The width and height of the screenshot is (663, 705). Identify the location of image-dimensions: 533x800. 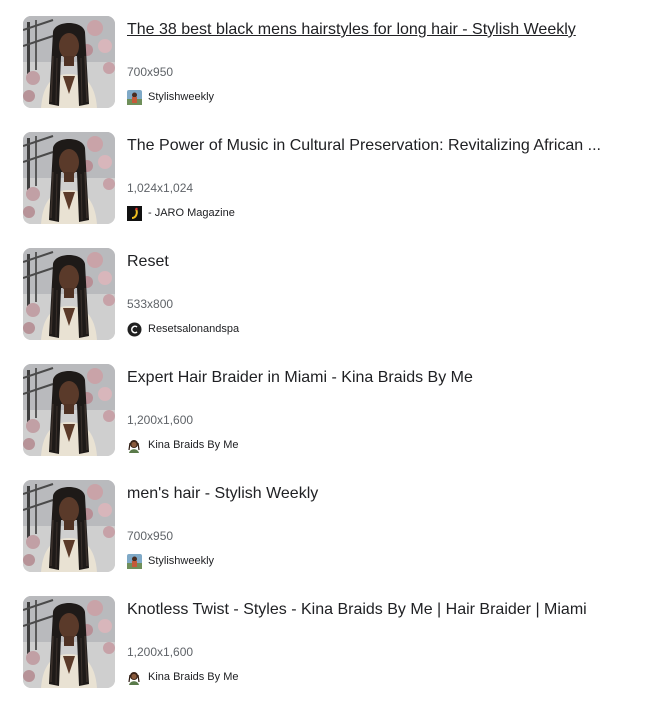
(150, 304).